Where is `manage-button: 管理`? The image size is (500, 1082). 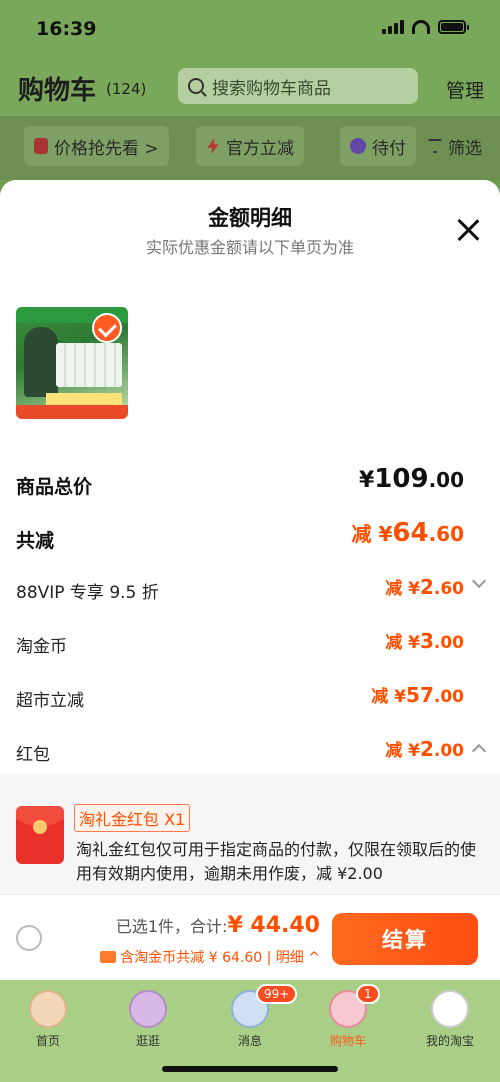 manage-button: 管理 is located at coordinates (465, 89).